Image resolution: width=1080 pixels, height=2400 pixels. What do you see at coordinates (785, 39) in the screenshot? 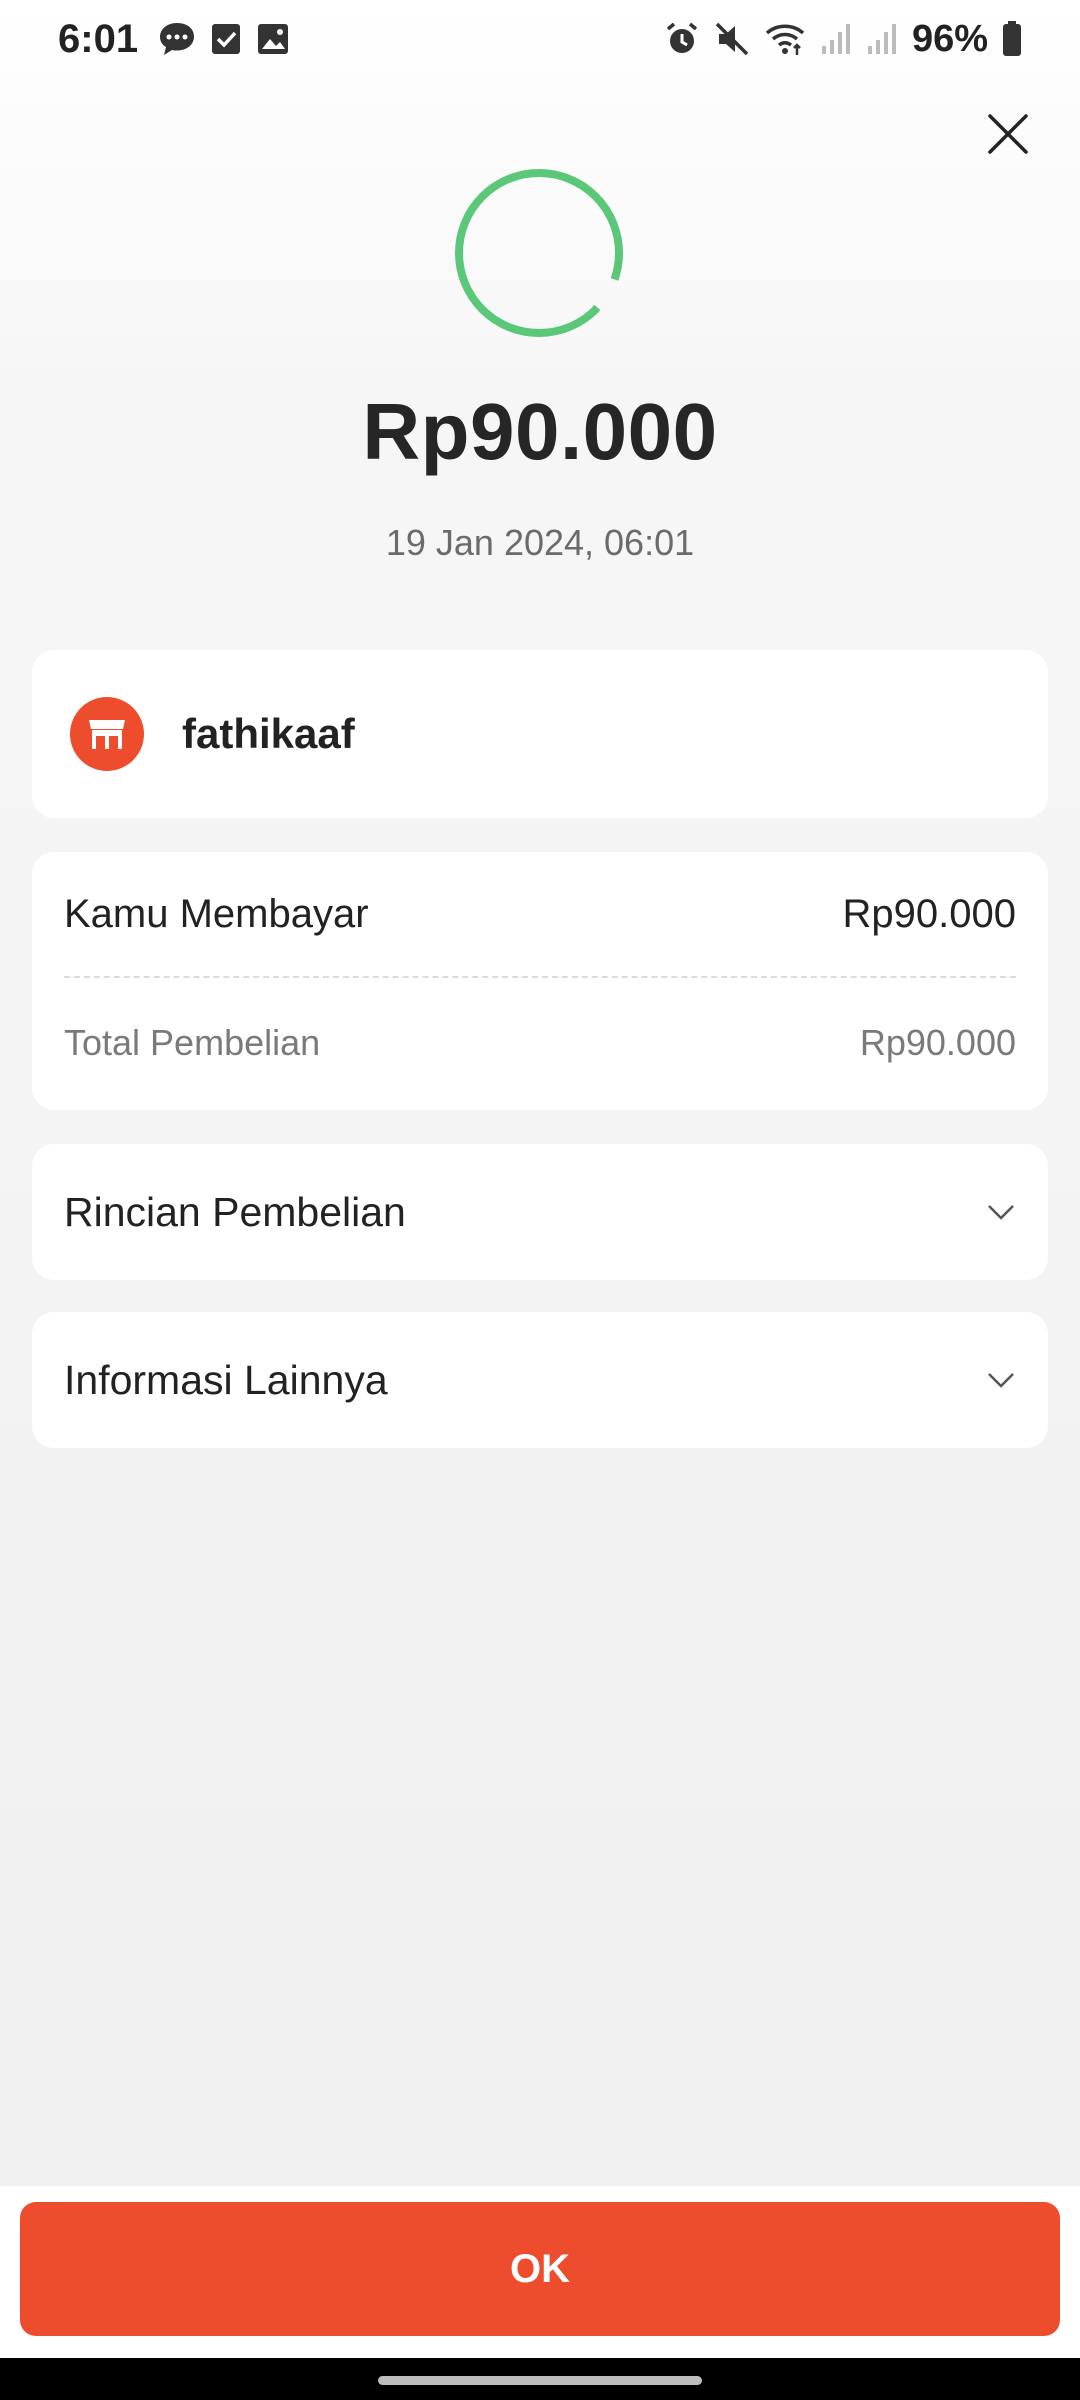
I see `wifi-icon` at bounding box center [785, 39].